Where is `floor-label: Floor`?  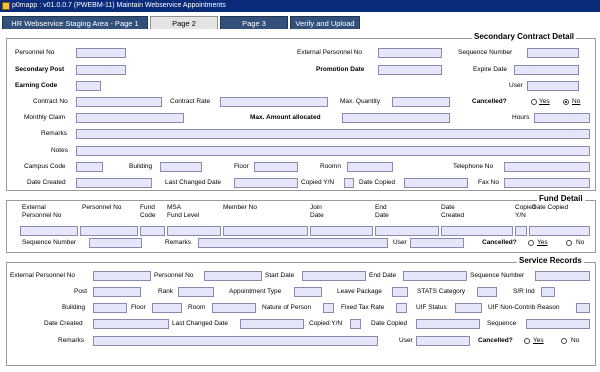 floor-label: Floor is located at coordinates (241, 166).